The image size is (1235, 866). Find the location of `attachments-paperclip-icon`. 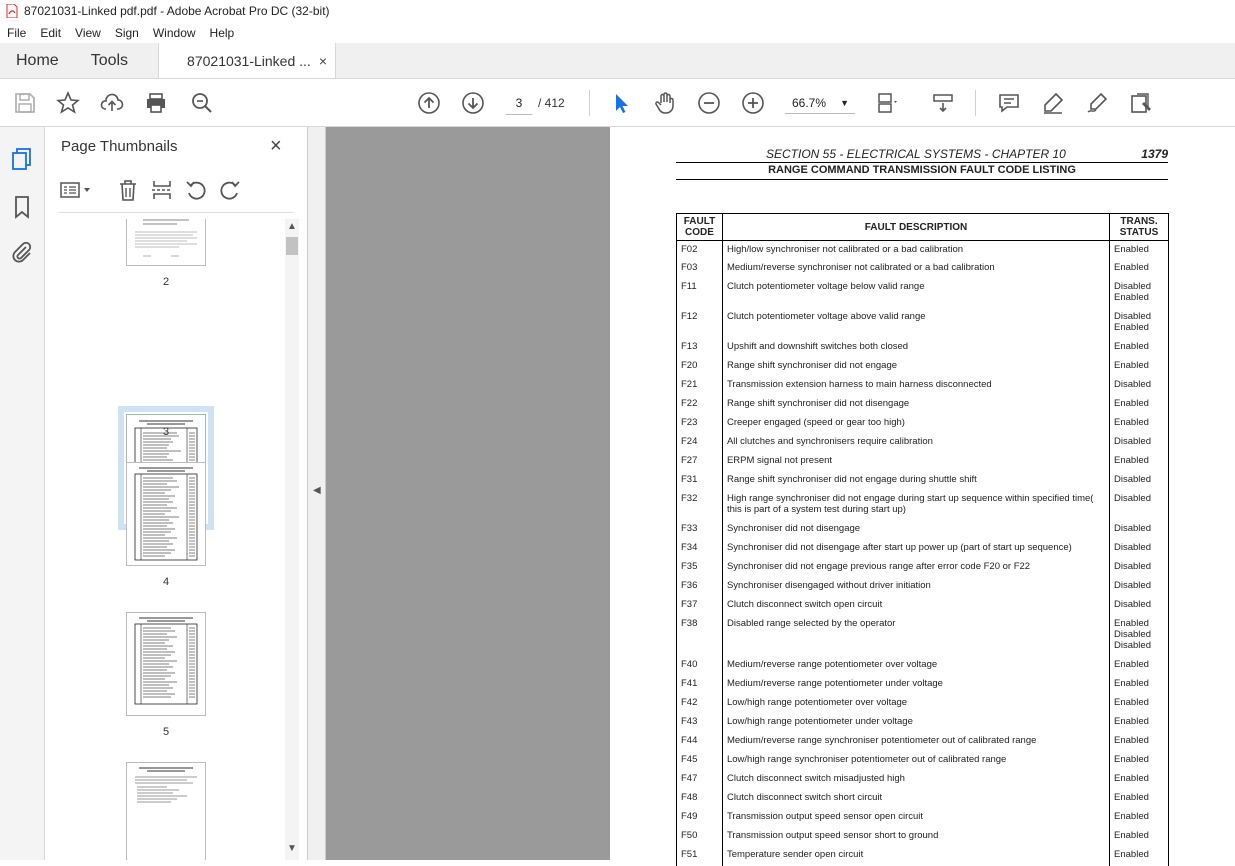

attachments-paperclip-icon is located at coordinates (22, 252).